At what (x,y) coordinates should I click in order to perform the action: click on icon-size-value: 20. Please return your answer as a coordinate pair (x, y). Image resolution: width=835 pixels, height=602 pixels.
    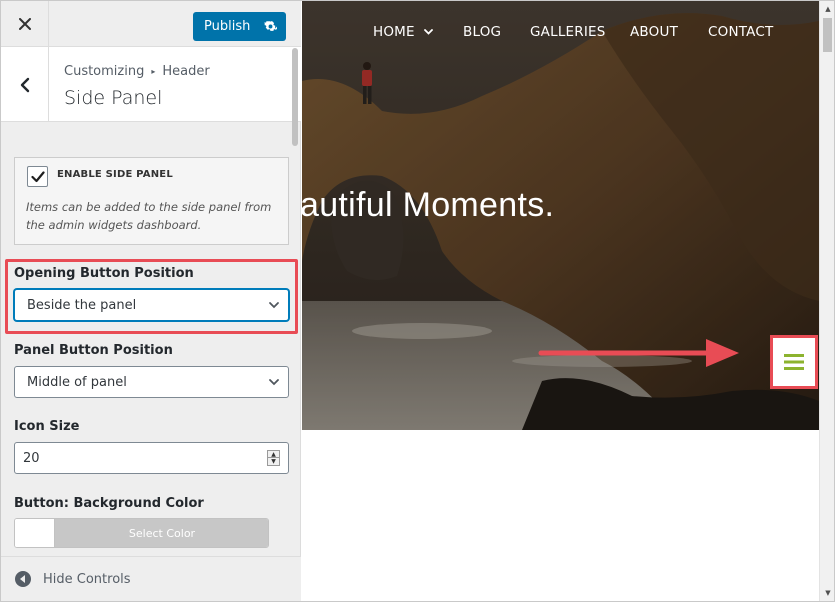
    Looking at the image, I should click on (31, 458).